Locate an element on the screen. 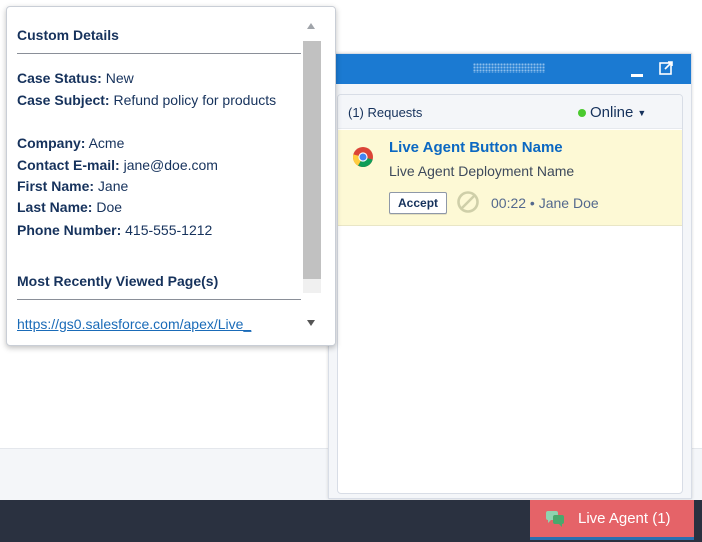  live-agent-header is located at coordinates (510, 69).